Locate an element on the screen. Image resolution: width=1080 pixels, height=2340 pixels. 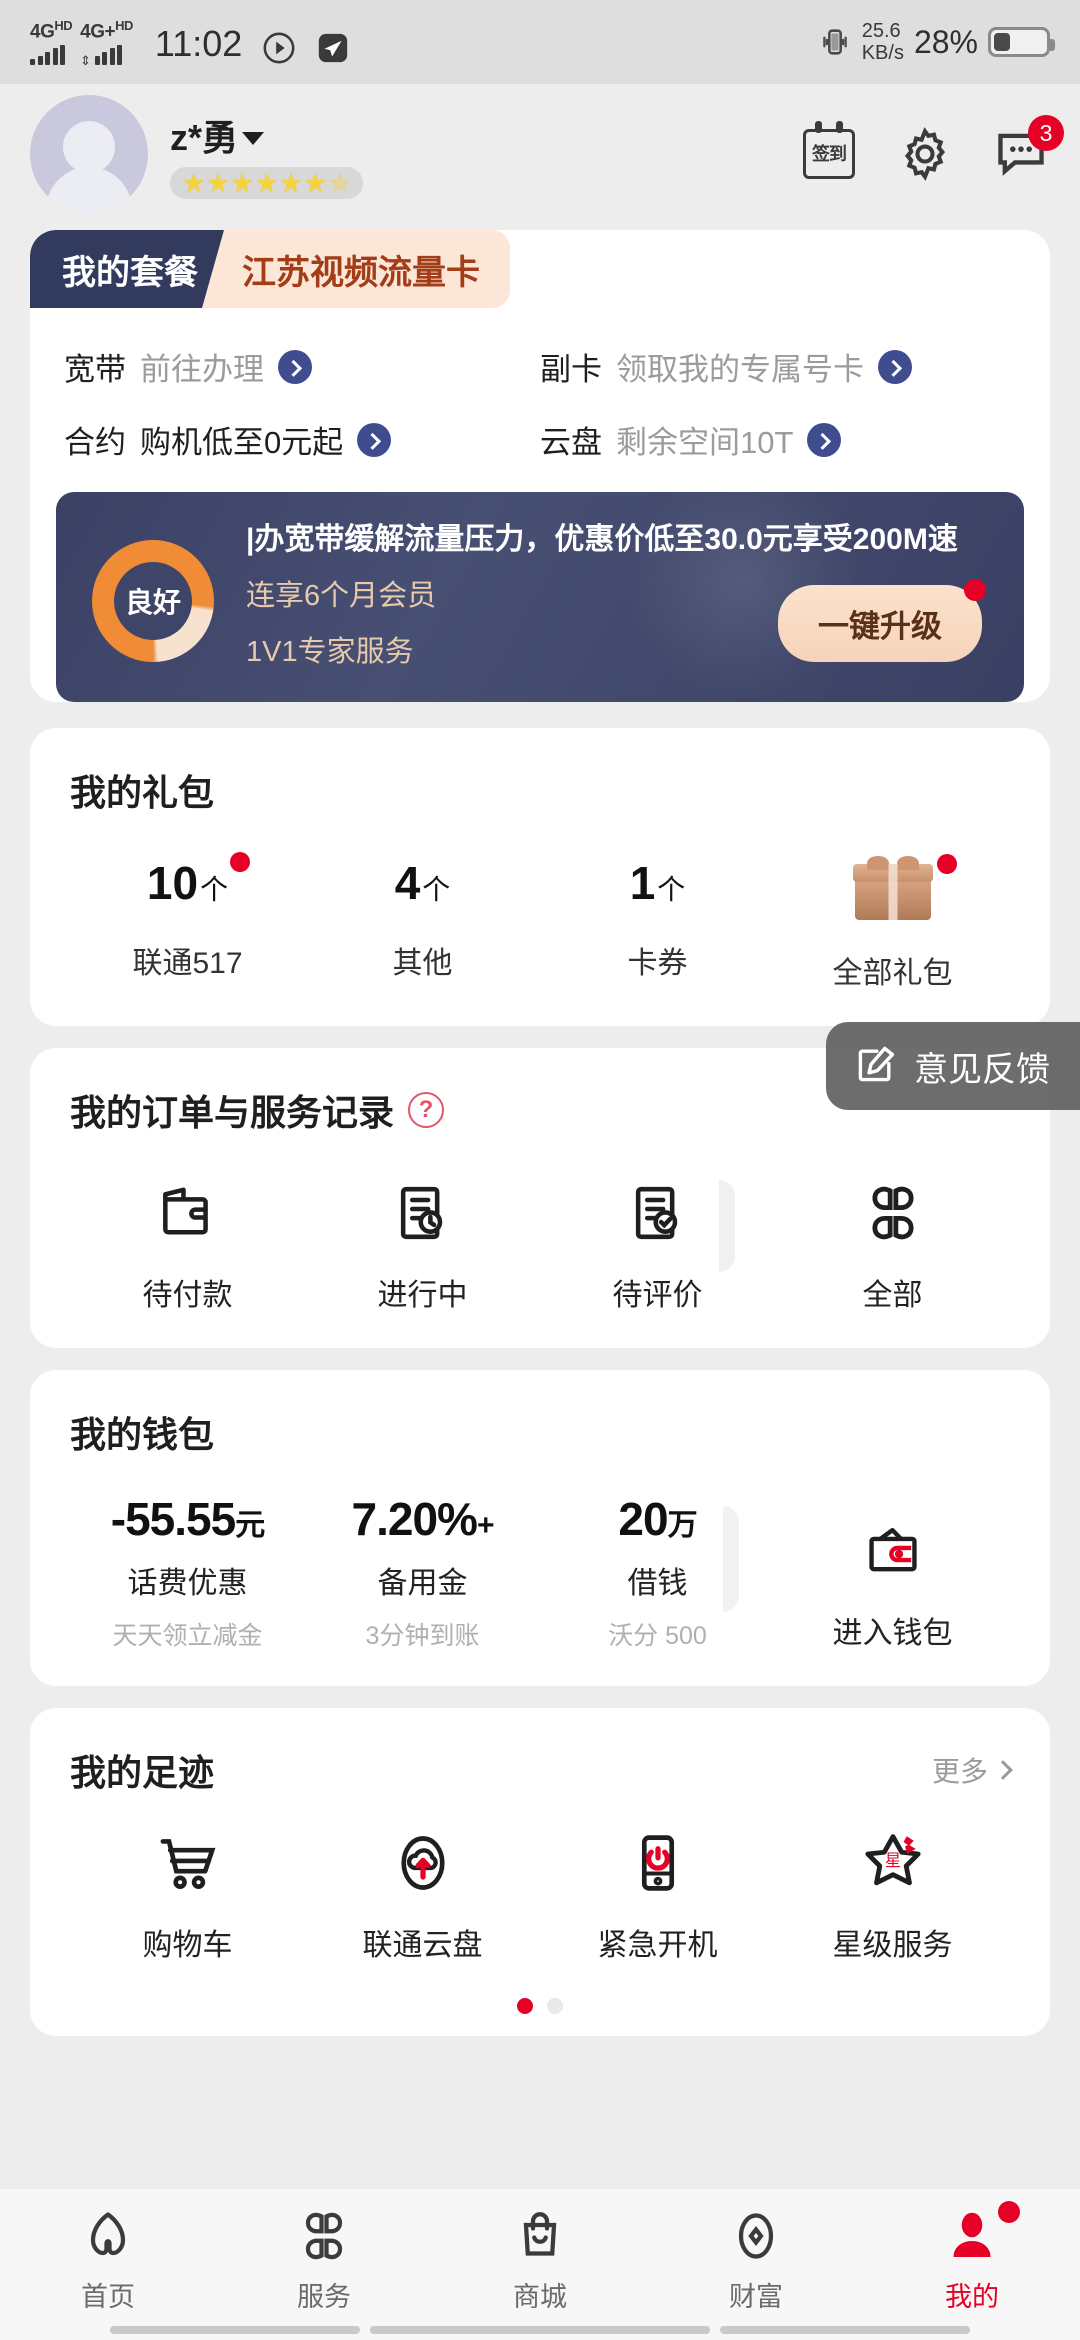
footprint-item-label: 紧急开机 is located at coordinates (657, 1945).